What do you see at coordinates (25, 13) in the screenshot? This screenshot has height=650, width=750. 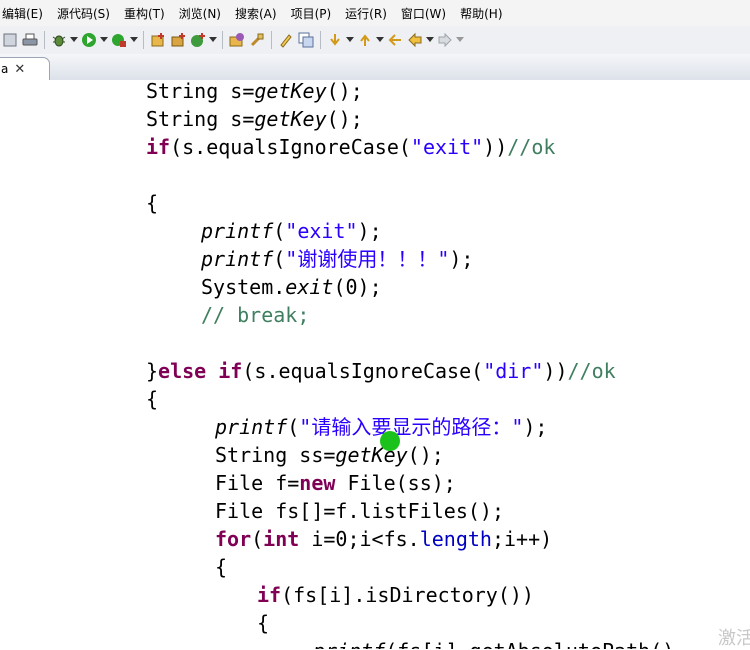 I see `menu-edit: 编辑(E)` at bounding box center [25, 13].